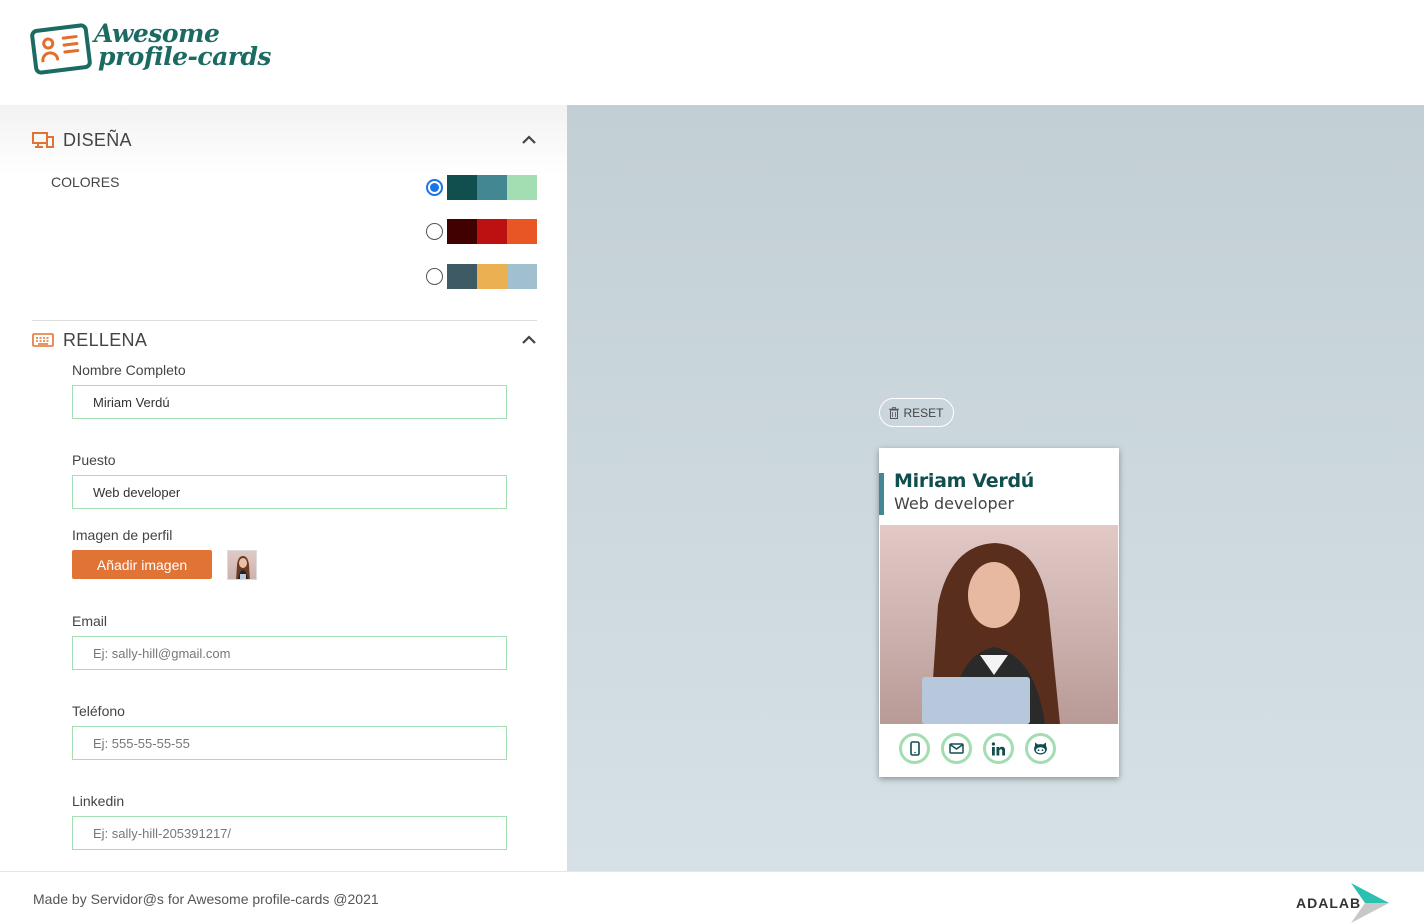 This screenshot has height=923, width=1424. What do you see at coordinates (894, 412) in the screenshot?
I see `trash-icon` at bounding box center [894, 412].